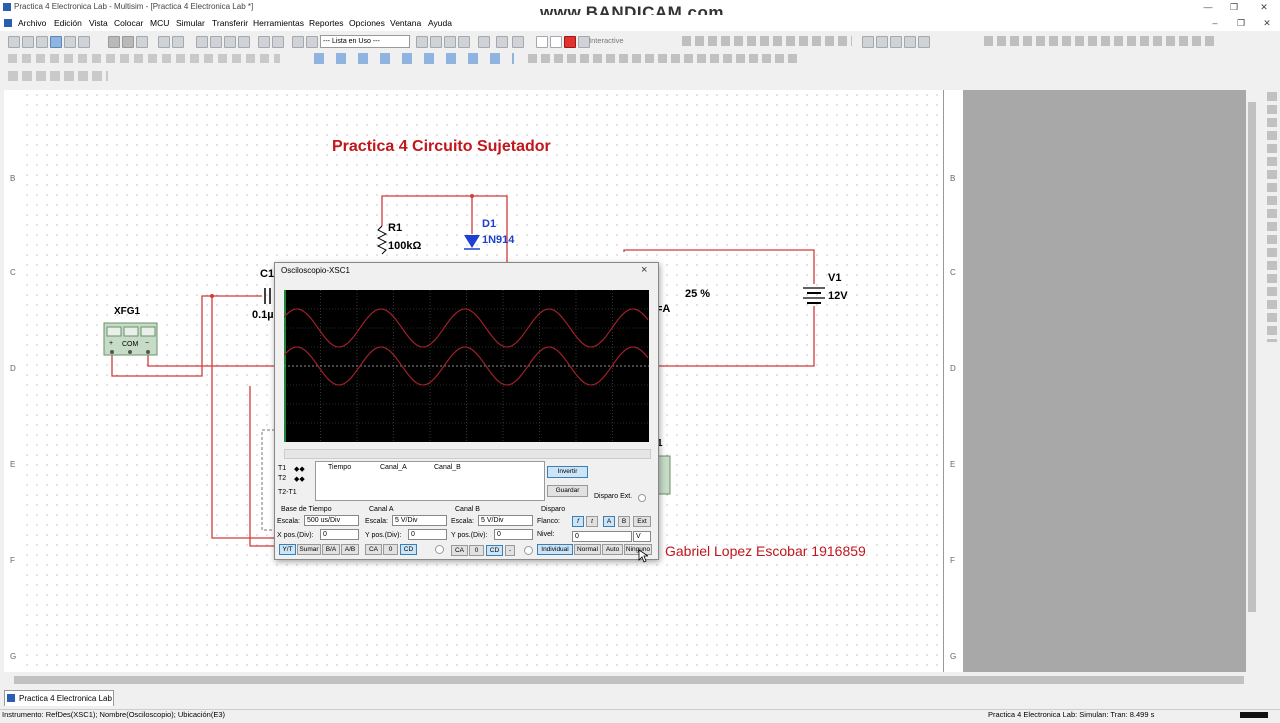 This screenshot has width=1280, height=723. What do you see at coordinates (553, 509) in the screenshot?
I see `trigger-group-label: Disparo` at bounding box center [553, 509].